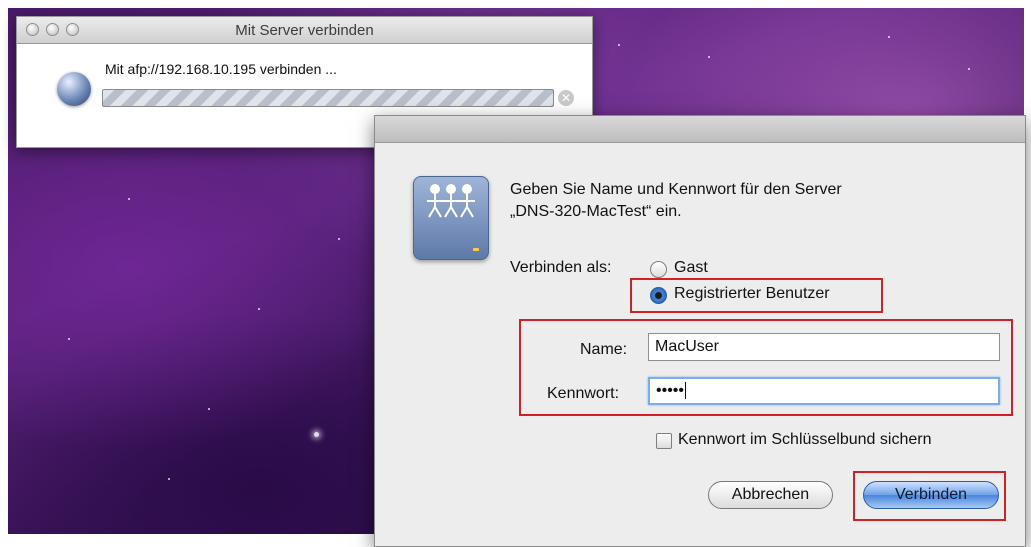 The width and height of the screenshot is (1031, 547). What do you see at coordinates (664, 441) in the screenshot?
I see `save-in-keychain-checkbox` at bounding box center [664, 441].